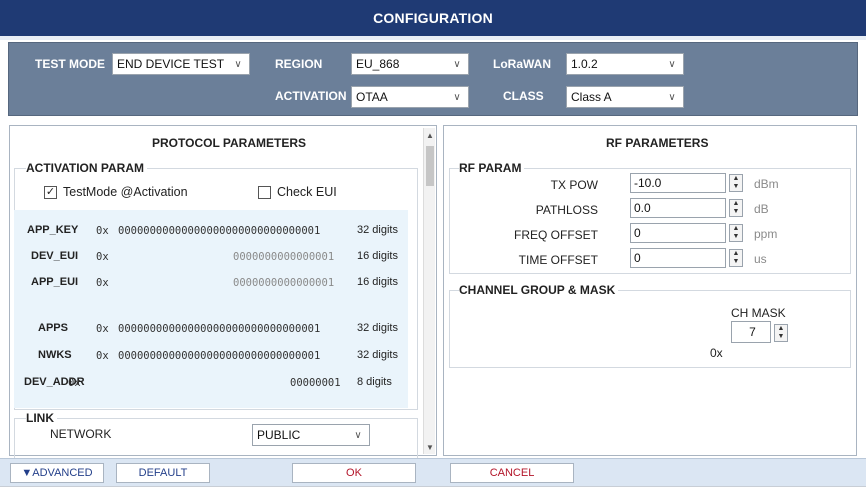  Describe the element at coordinates (761, 209) in the screenshot. I see `pathloss-unit: dB` at that location.